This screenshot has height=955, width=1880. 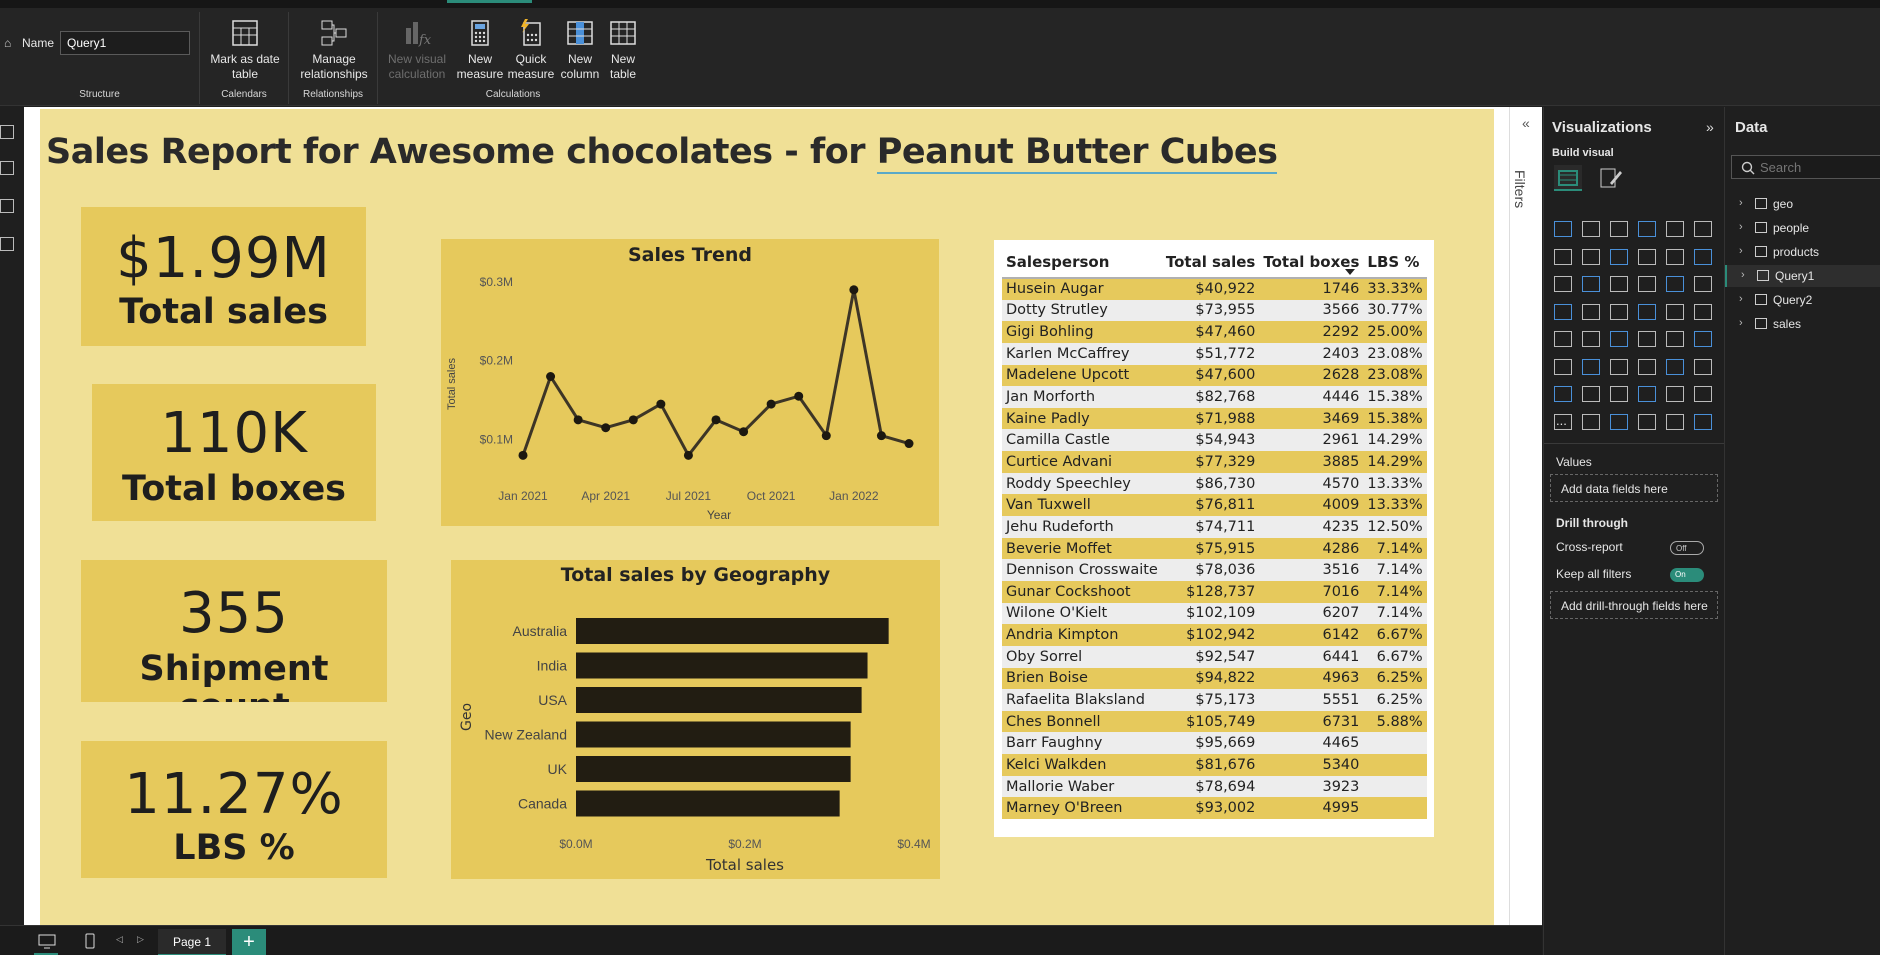 I want to click on table-row: Madelene Upcott $47,600 2628 23.08%, so click(x=1214, y=375).